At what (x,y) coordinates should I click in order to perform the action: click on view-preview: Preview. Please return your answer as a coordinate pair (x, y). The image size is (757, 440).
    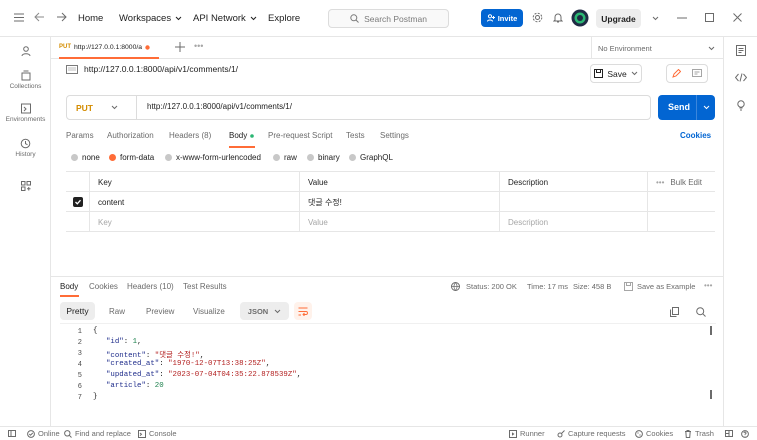
    Looking at the image, I should click on (160, 311).